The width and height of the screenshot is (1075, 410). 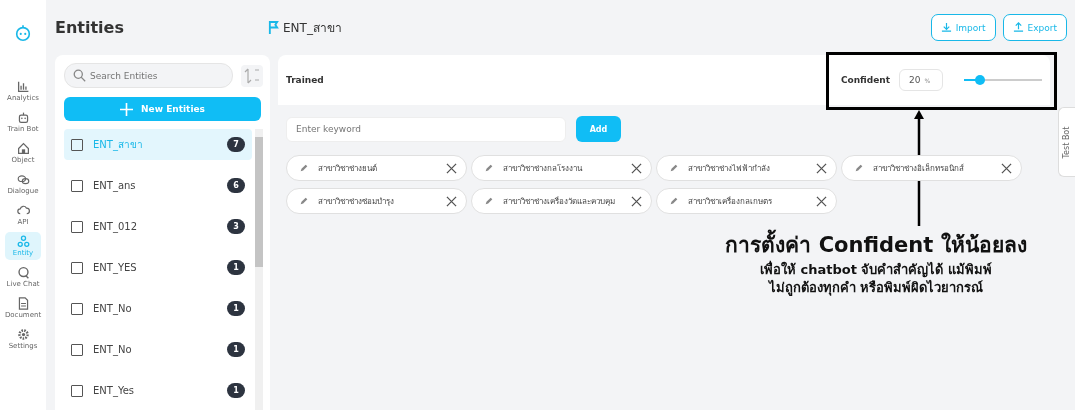 What do you see at coordinates (115, 267) in the screenshot?
I see `entity-name: ENT_YES` at bounding box center [115, 267].